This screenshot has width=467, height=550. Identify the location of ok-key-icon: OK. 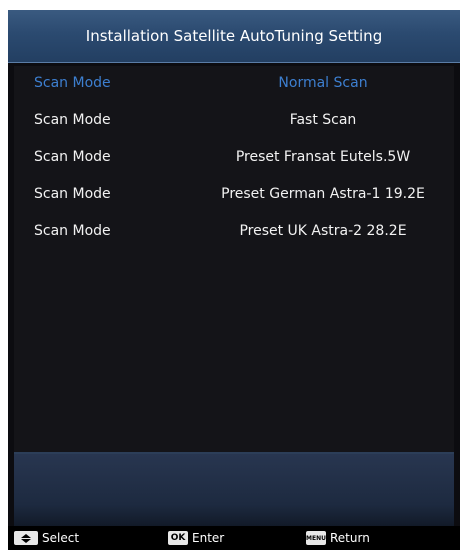
(178, 538).